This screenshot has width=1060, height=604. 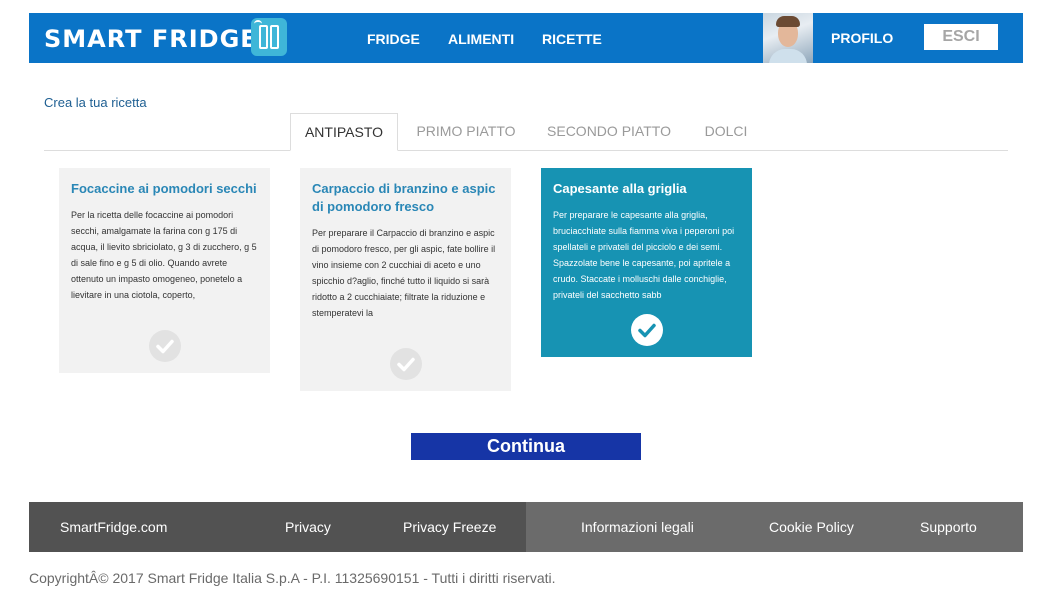 I want to click on logo-text: SMART FRIDGE, so click(x=151, y=39).